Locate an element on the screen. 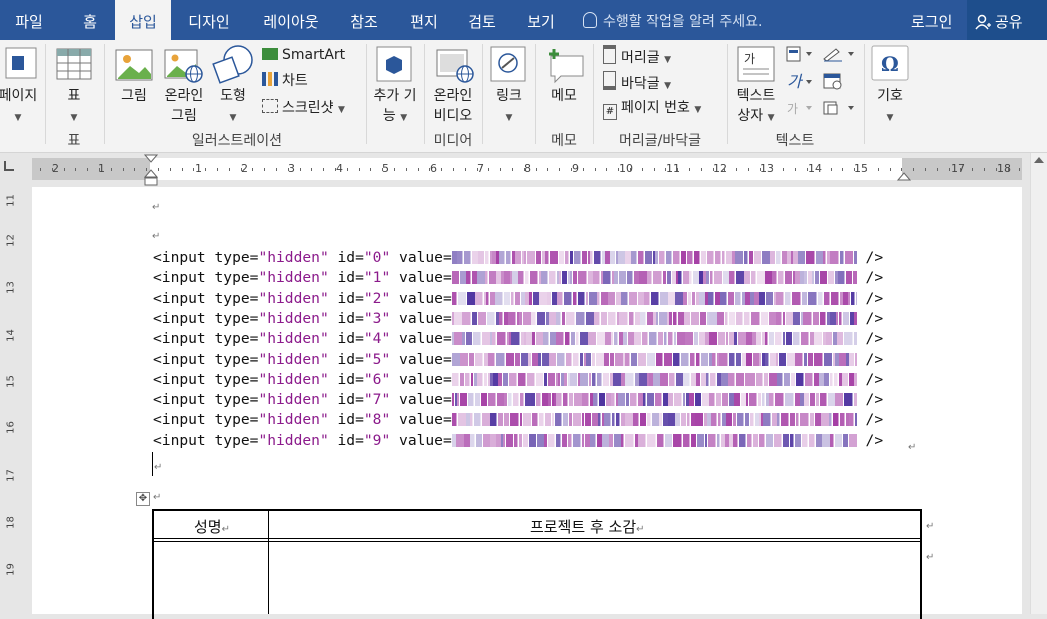 Image resolution: width=1047 pixels, height=619 pixels. links-button: 링크 ▼ is located at coordinates (509, 107).